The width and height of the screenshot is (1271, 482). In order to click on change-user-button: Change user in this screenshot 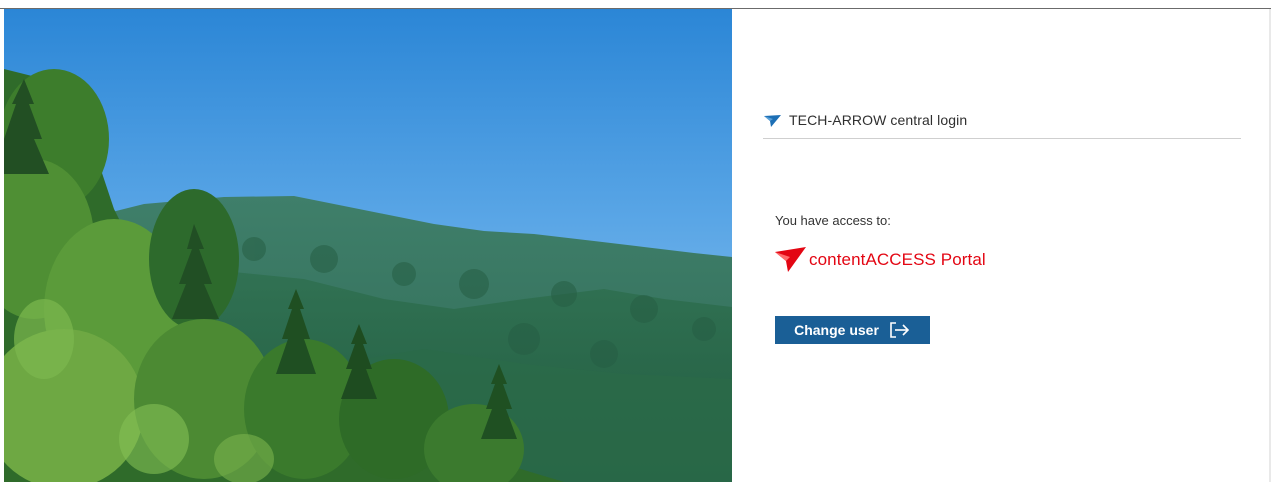, I will do `click(852, 330)`.